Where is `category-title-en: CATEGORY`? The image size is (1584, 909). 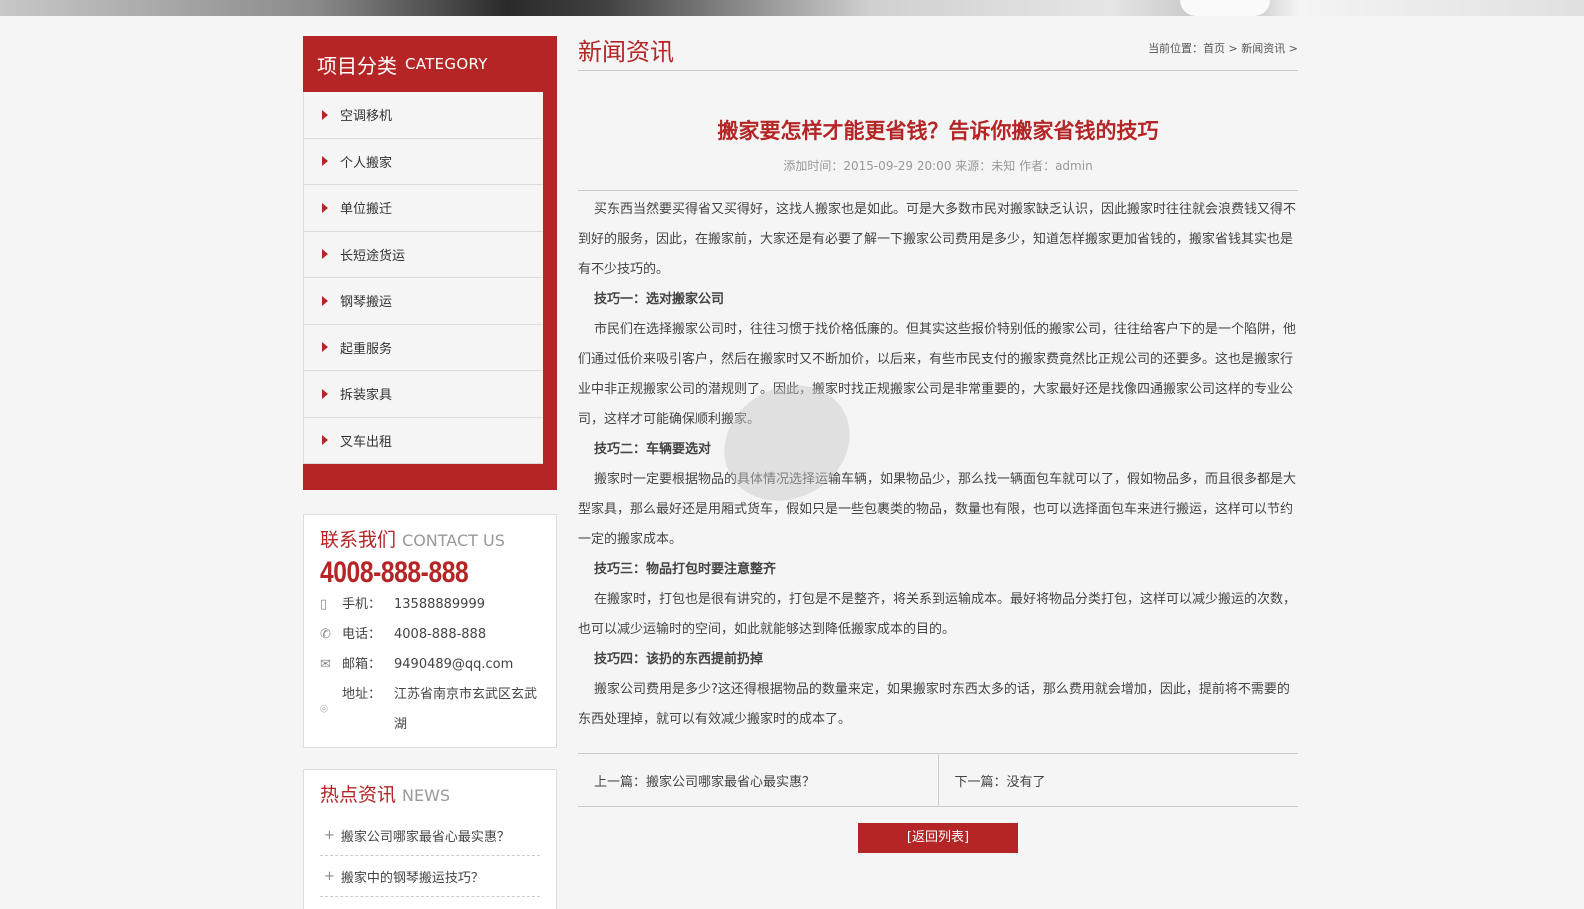 category-title-en: CATEGORY is located at coordinates (446, 64).